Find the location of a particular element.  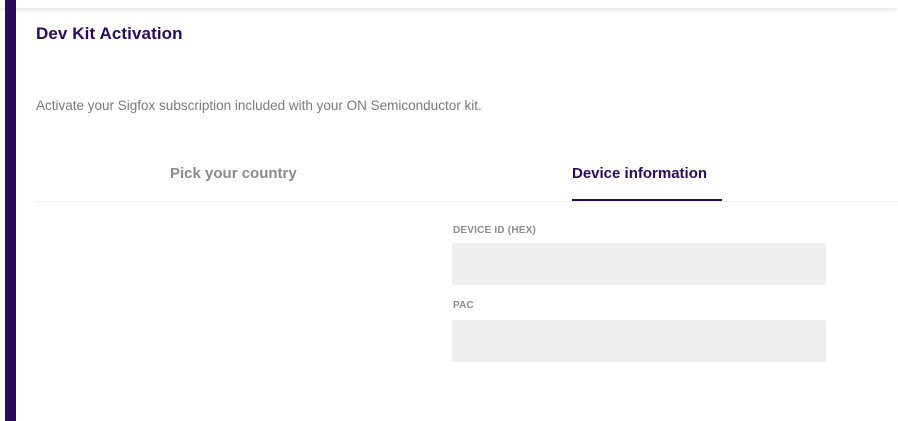

device-id-label: DEVICE ID (HEX) is located at coordinates (495, 230).